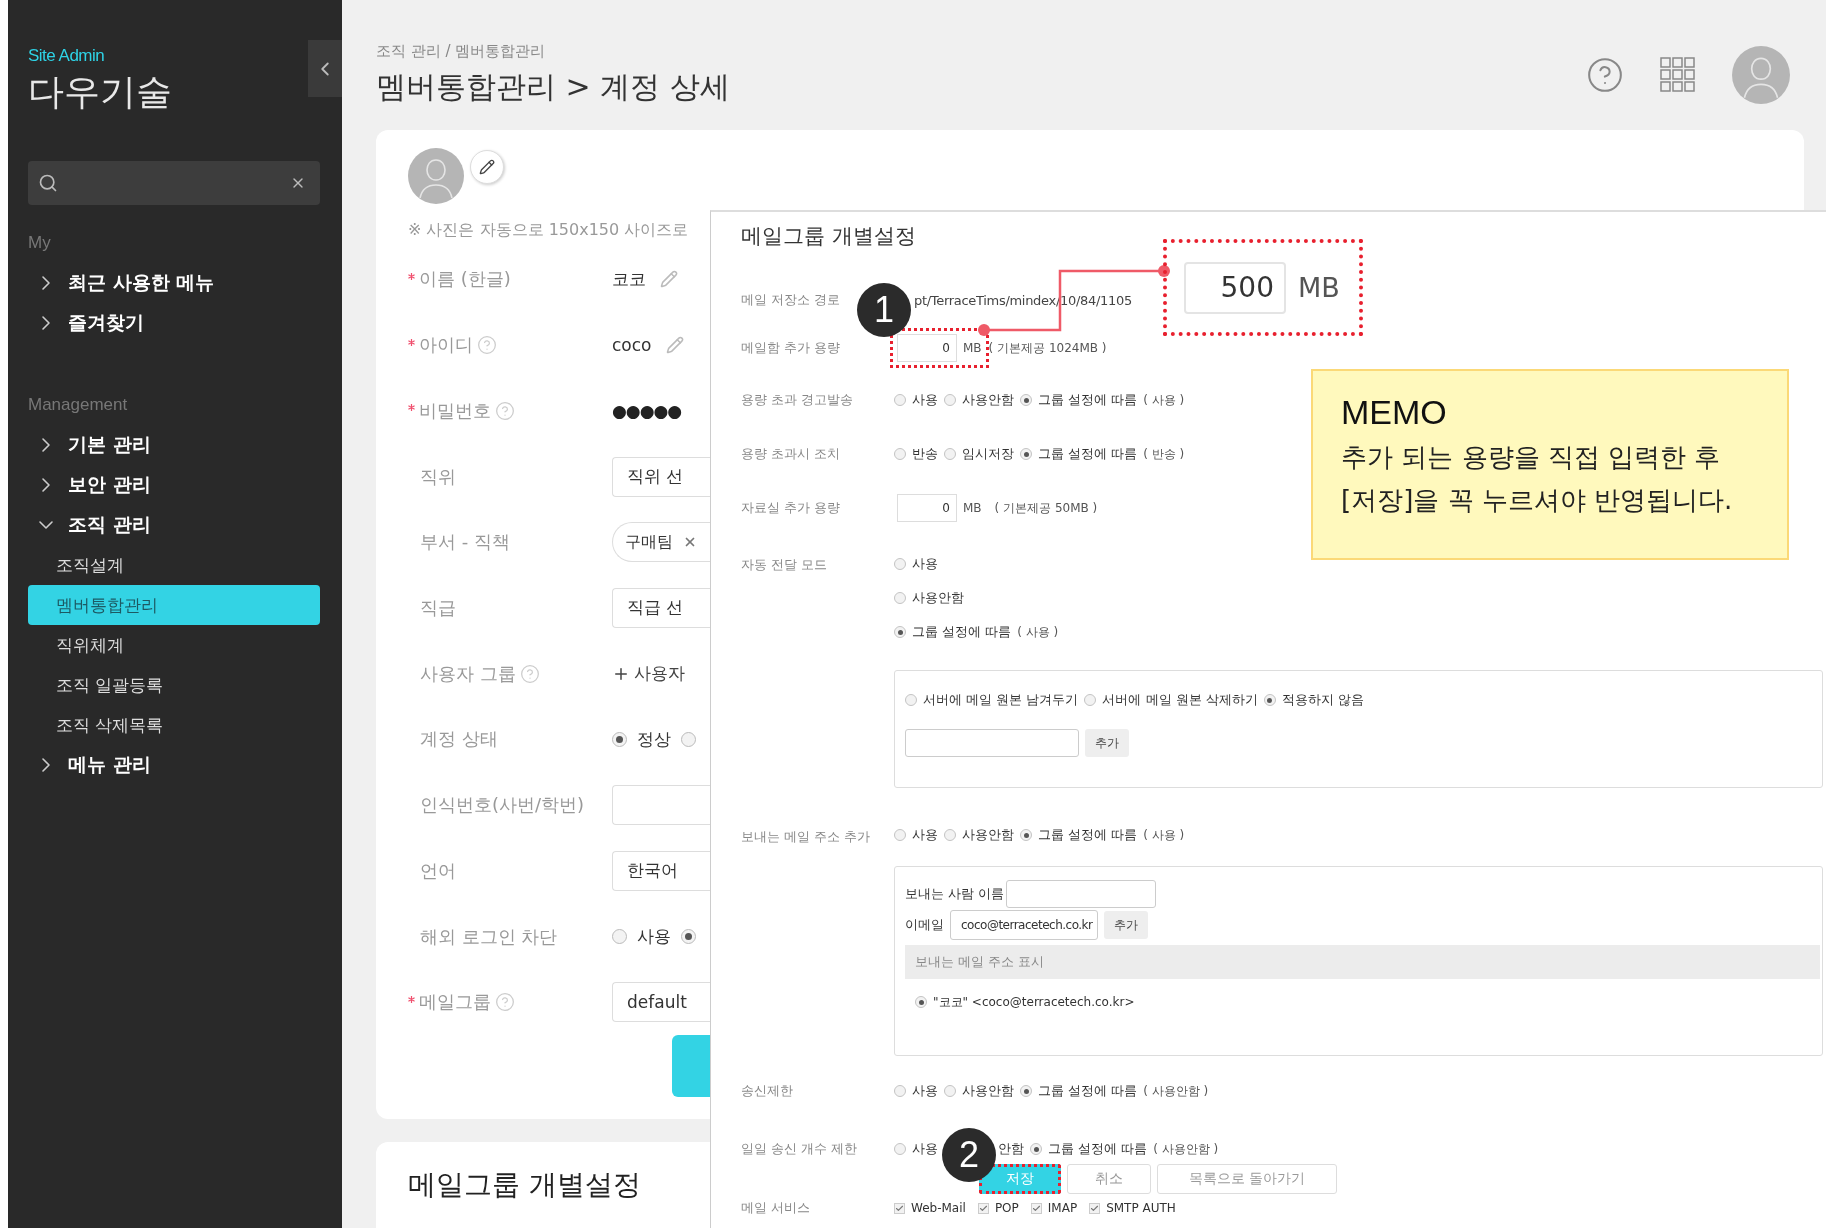 The image size is (1826, 1228). What do you see at coordinates (938, 1208) in the screenshot?
I see `checkbox-label: Web-Mail` at bounding box center [938, 1208].